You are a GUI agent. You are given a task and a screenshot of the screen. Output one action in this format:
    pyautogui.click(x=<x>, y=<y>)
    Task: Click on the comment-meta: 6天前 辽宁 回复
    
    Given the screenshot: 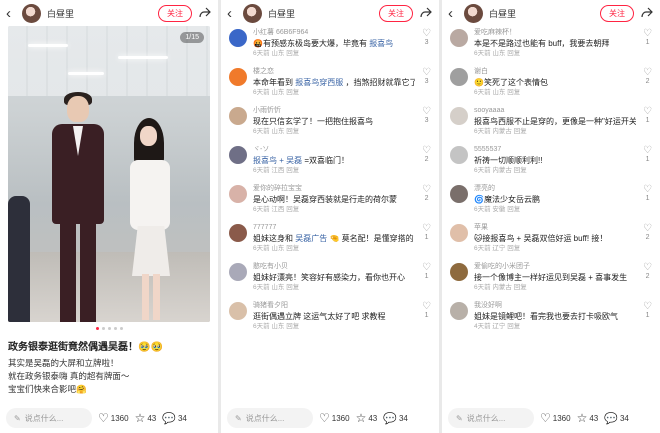 What is the action you would take?
    pyautogui.click(x=555, y=249)
    